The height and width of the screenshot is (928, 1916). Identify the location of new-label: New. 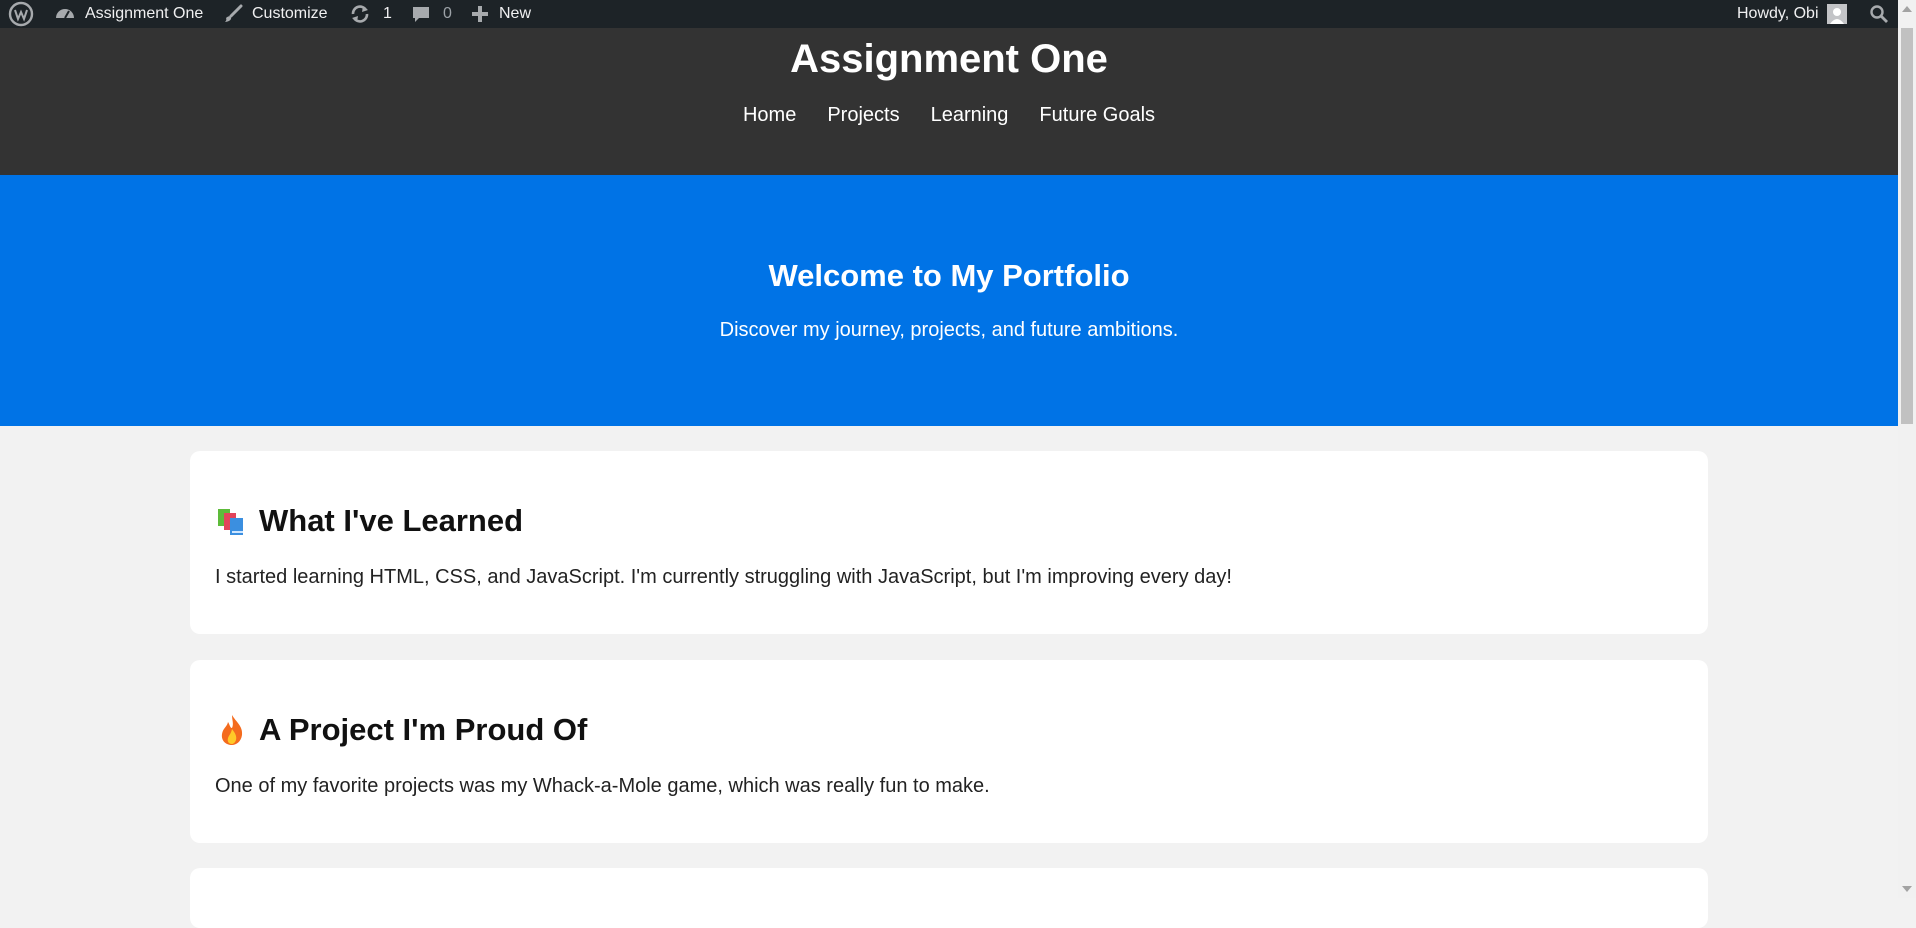
(515, 13).